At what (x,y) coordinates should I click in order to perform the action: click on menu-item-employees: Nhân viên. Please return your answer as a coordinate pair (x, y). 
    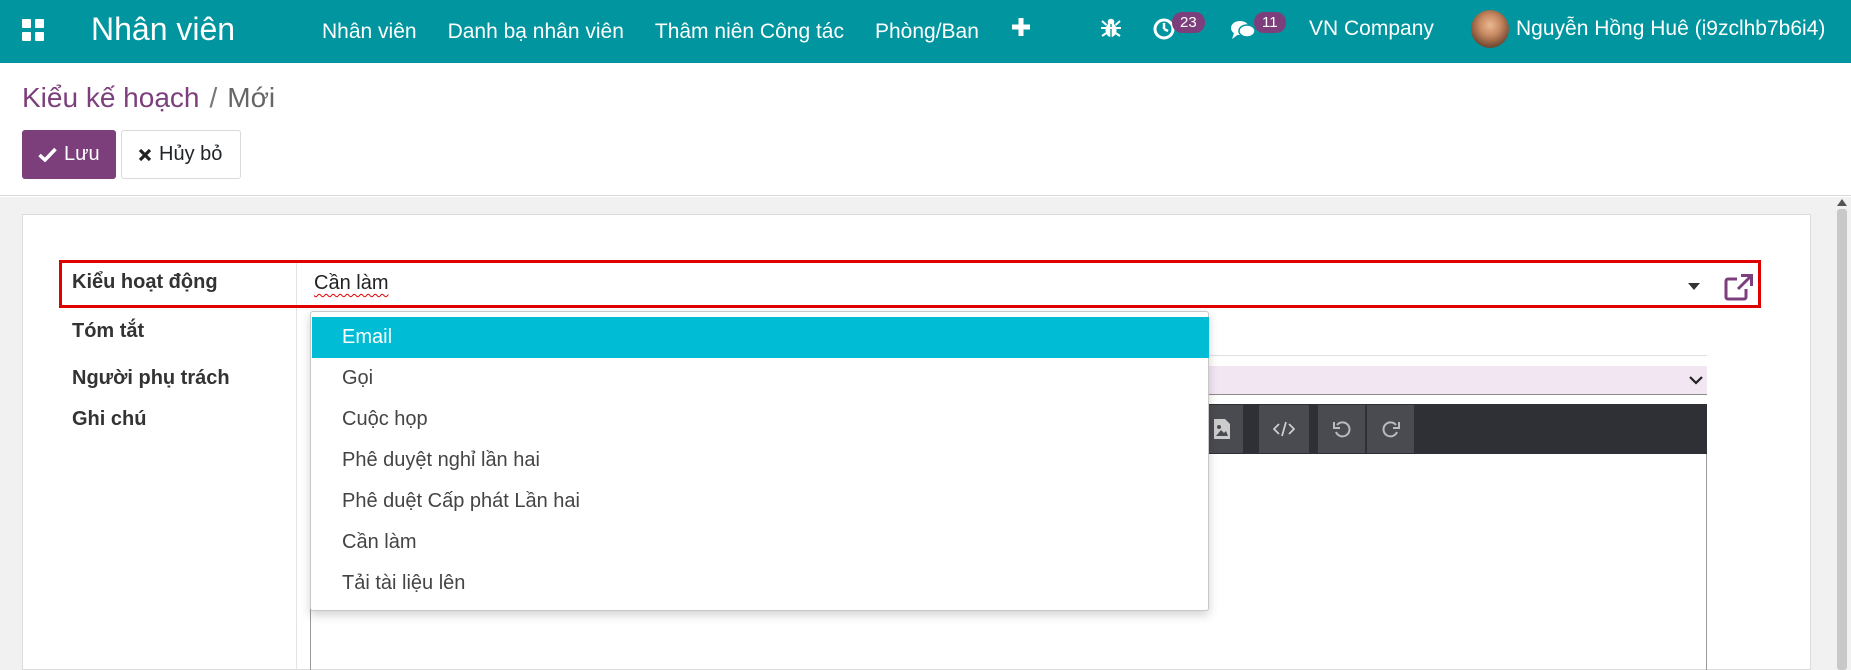
    Looking at the image, I should click on (369, 32).